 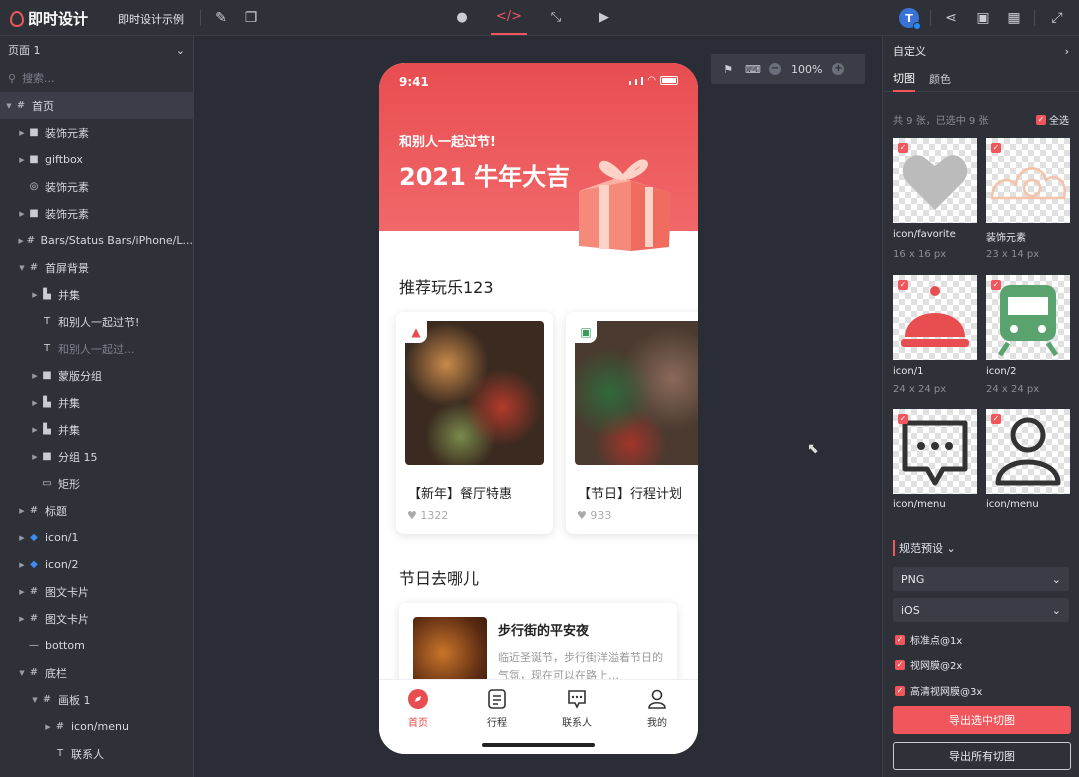 I want to click on layer-item: ▼ # 底栏, so click(x=96, y=672).